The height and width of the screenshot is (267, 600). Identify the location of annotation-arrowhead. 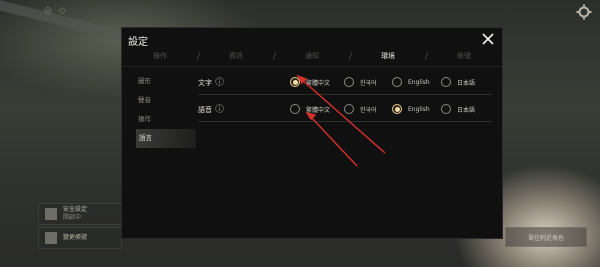
(311, 116).